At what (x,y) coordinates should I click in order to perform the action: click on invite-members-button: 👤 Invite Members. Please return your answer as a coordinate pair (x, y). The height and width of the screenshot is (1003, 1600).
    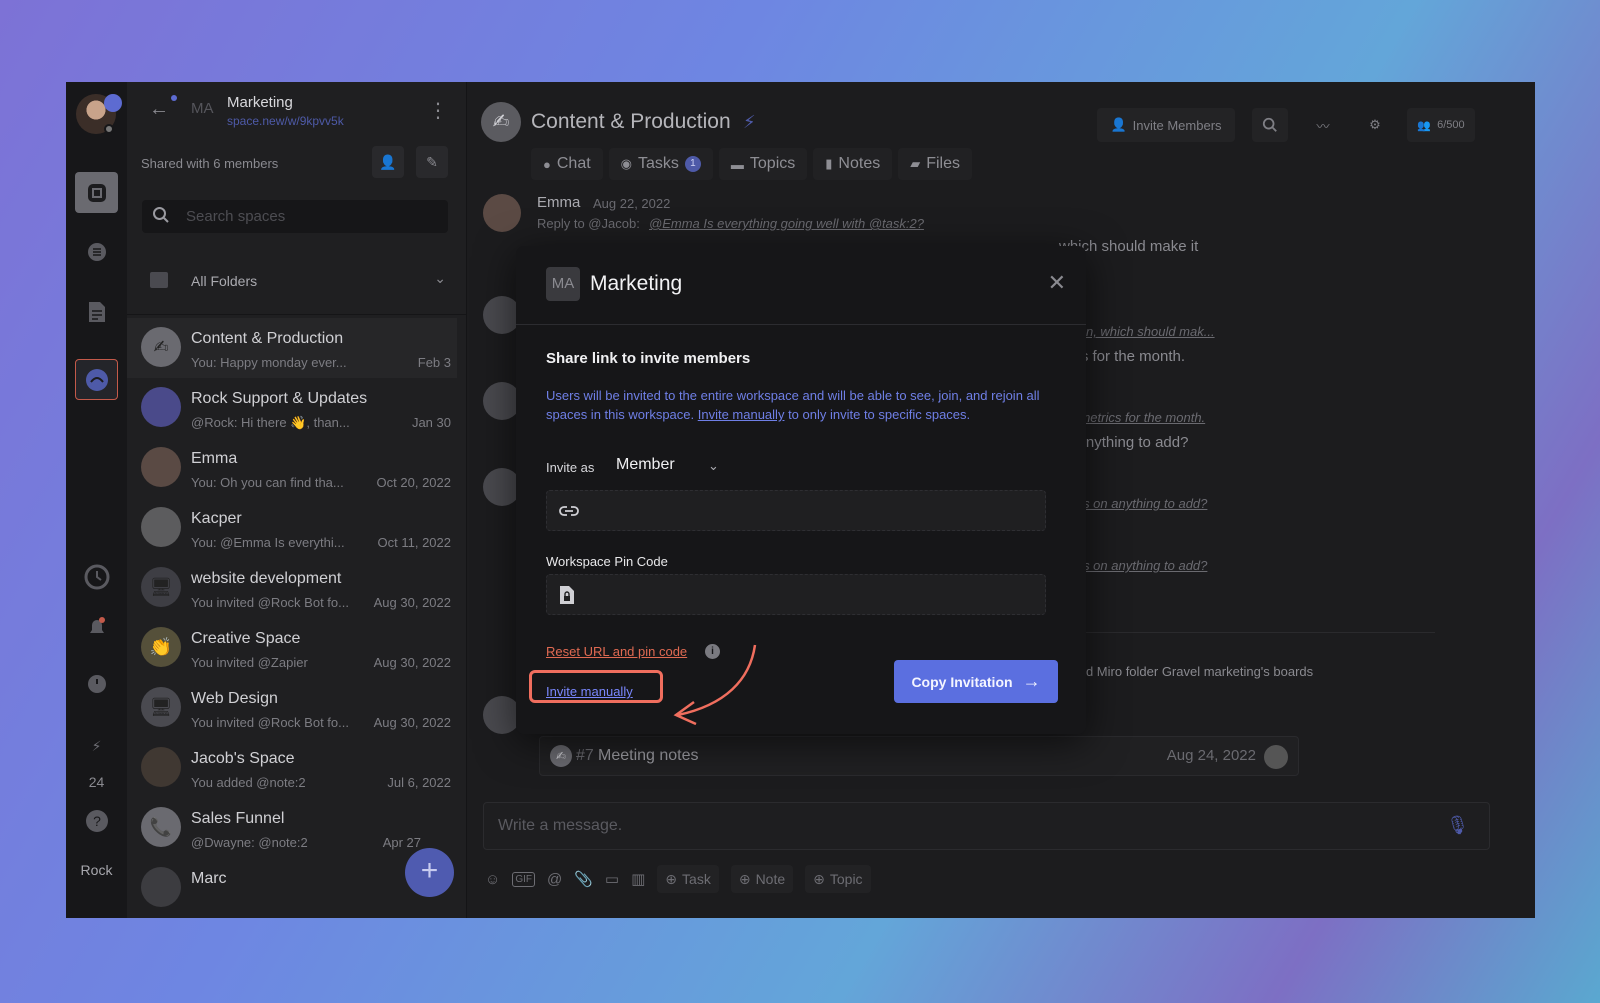
    Looking at the image, I should click on (1166, 125).